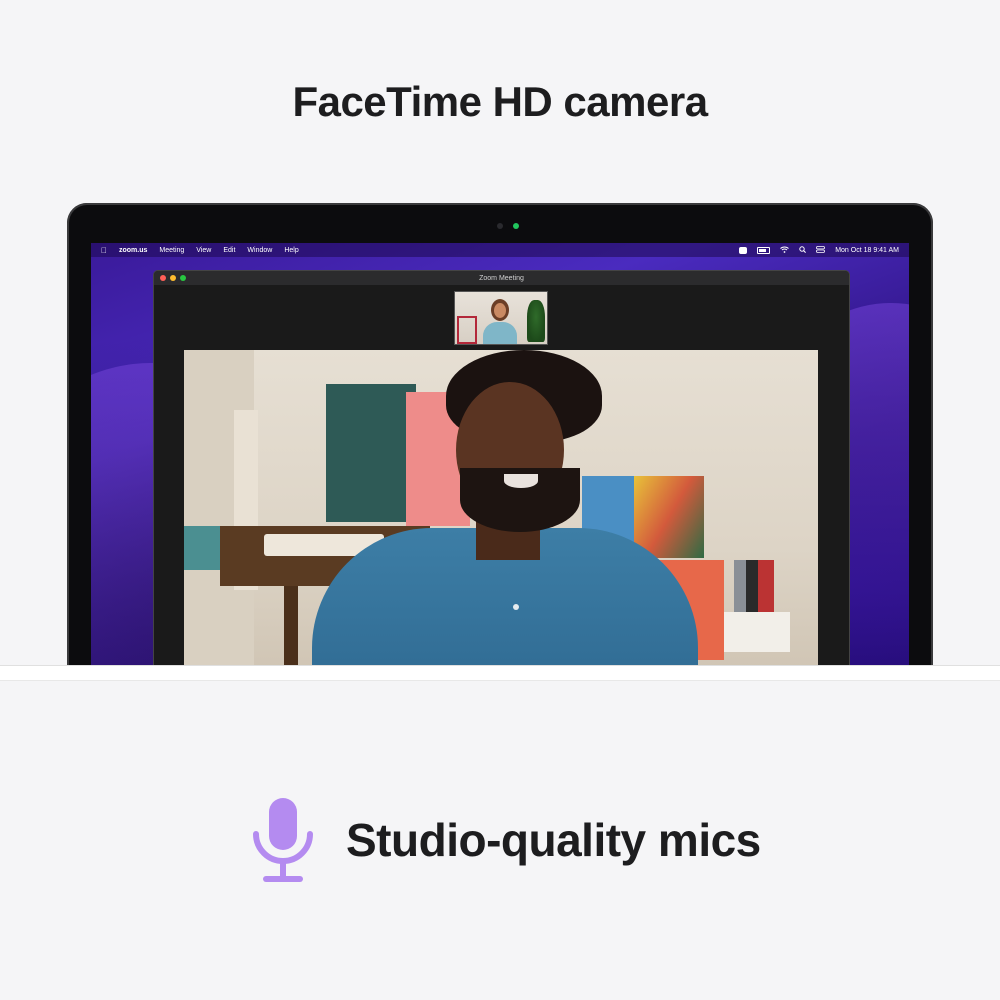 Image resolution: width=1000 pixels, height=1000 pixels. I want to click on headline: FaceTime HD camera, so click(500, 101).